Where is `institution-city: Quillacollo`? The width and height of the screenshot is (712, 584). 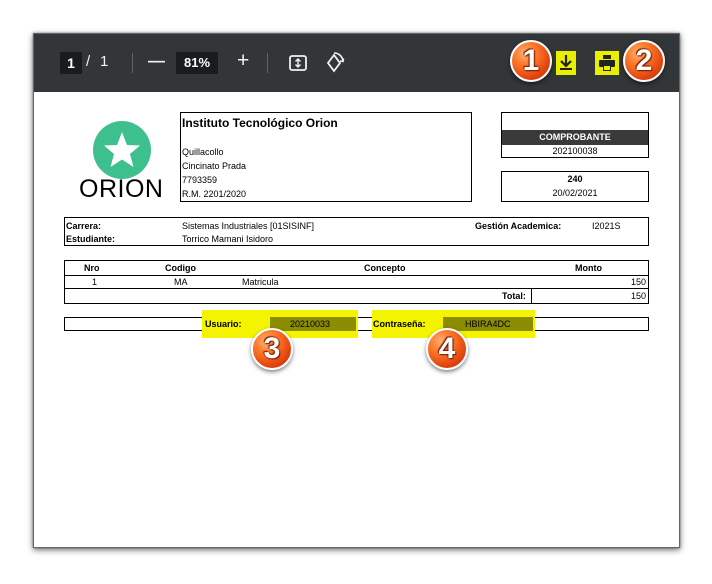
institution-city: Quillacollo is located at coordinates (203, 152).